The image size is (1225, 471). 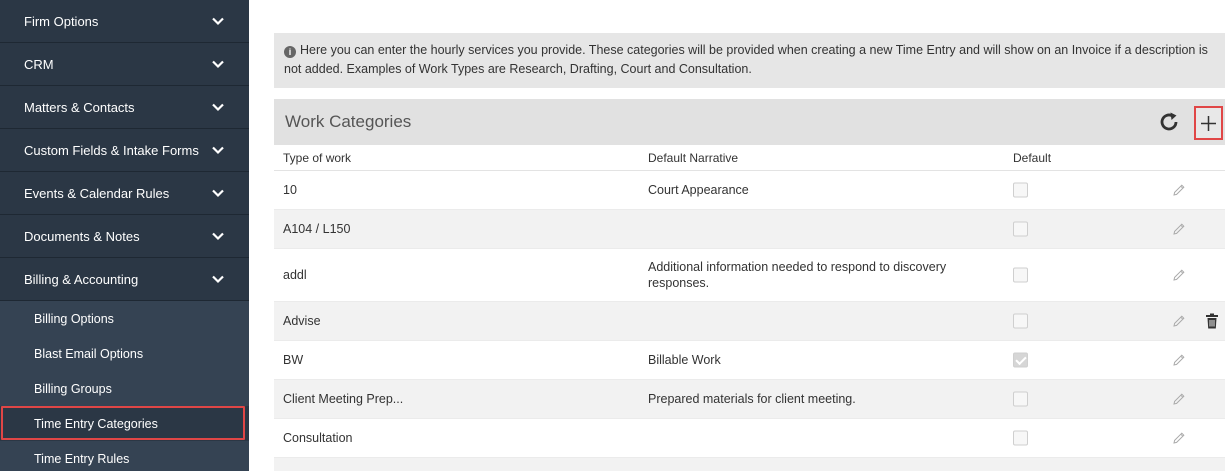 What do you see at coordinates (749, 321) in the screenshot?
I see `table-row: Advise` at bounding box center [749, 321].